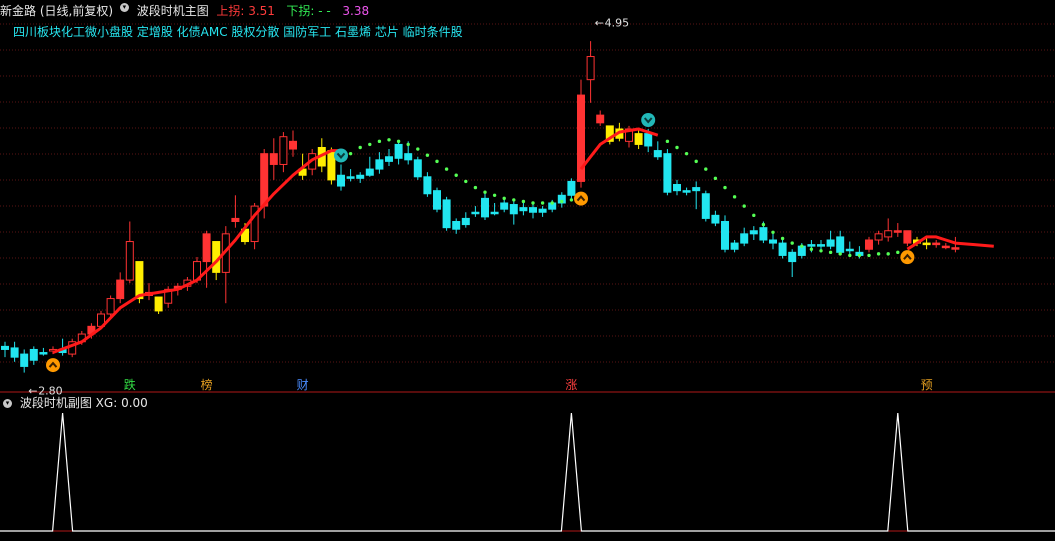 Image resolution: width=1055 pixels, height=541 pixels. Describe the element at coordinates (56, 403) in the screenshot. I see `sub-indicator-name: 波段时机副图` at that location.